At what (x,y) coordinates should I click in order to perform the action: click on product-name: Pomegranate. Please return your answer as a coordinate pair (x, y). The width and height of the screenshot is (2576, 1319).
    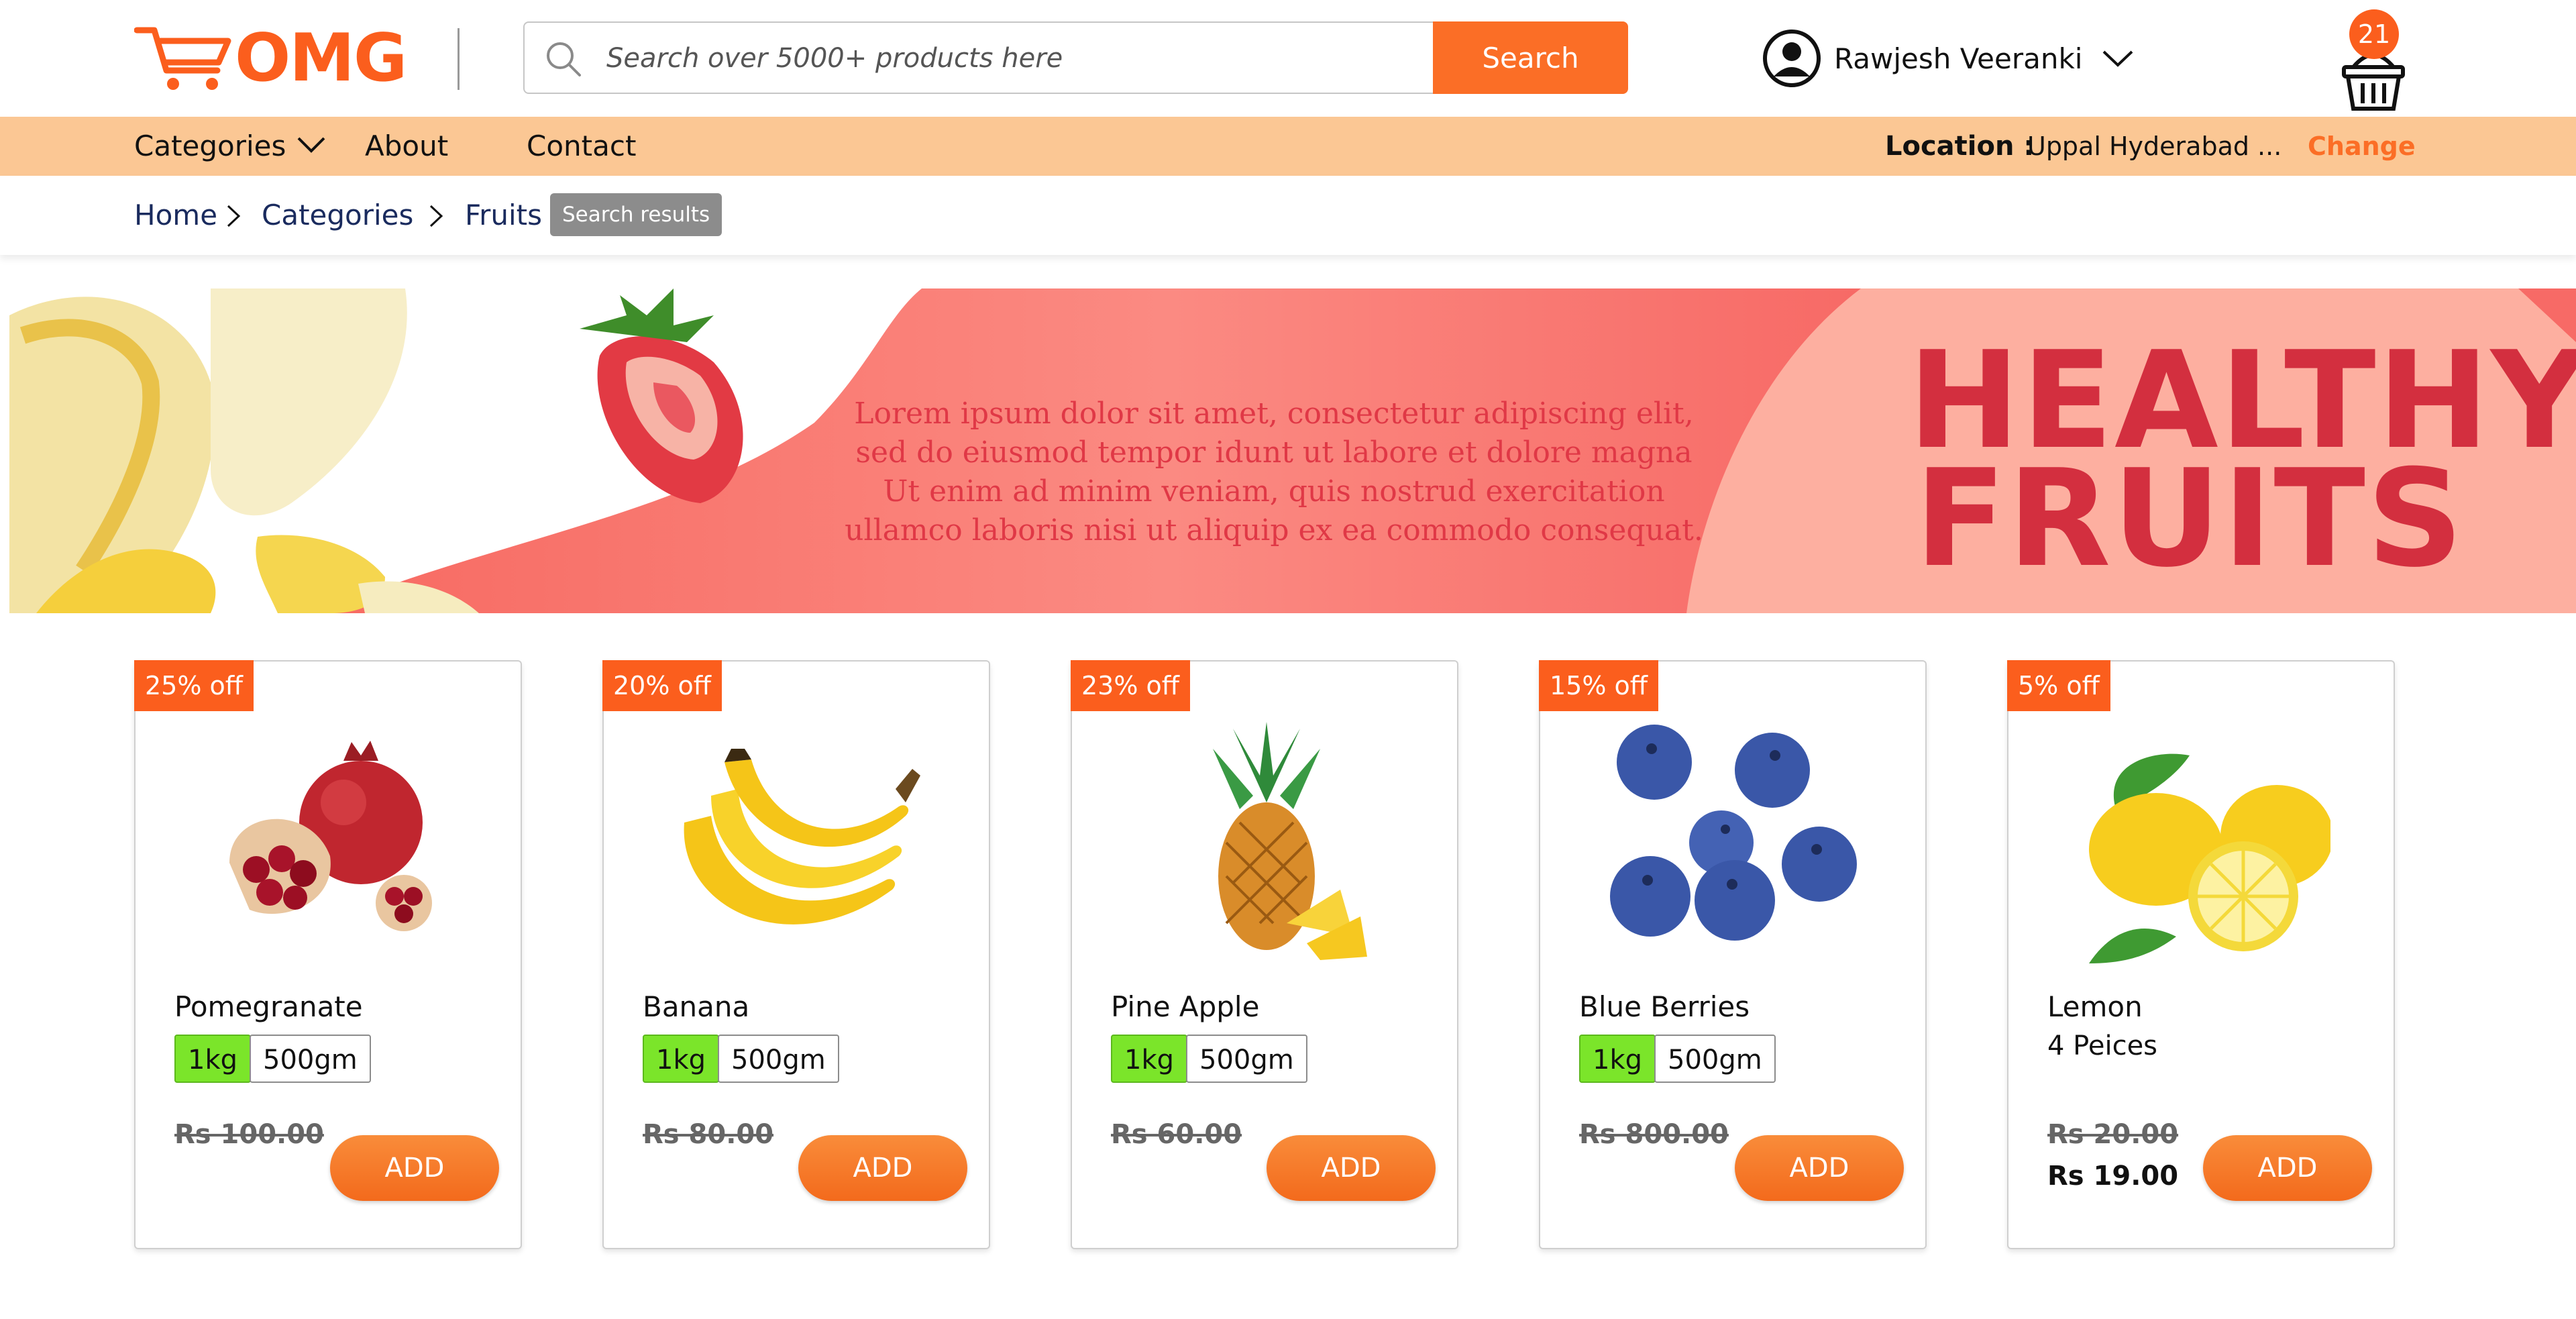
    Looking at the image, I should click on (268, 1006).